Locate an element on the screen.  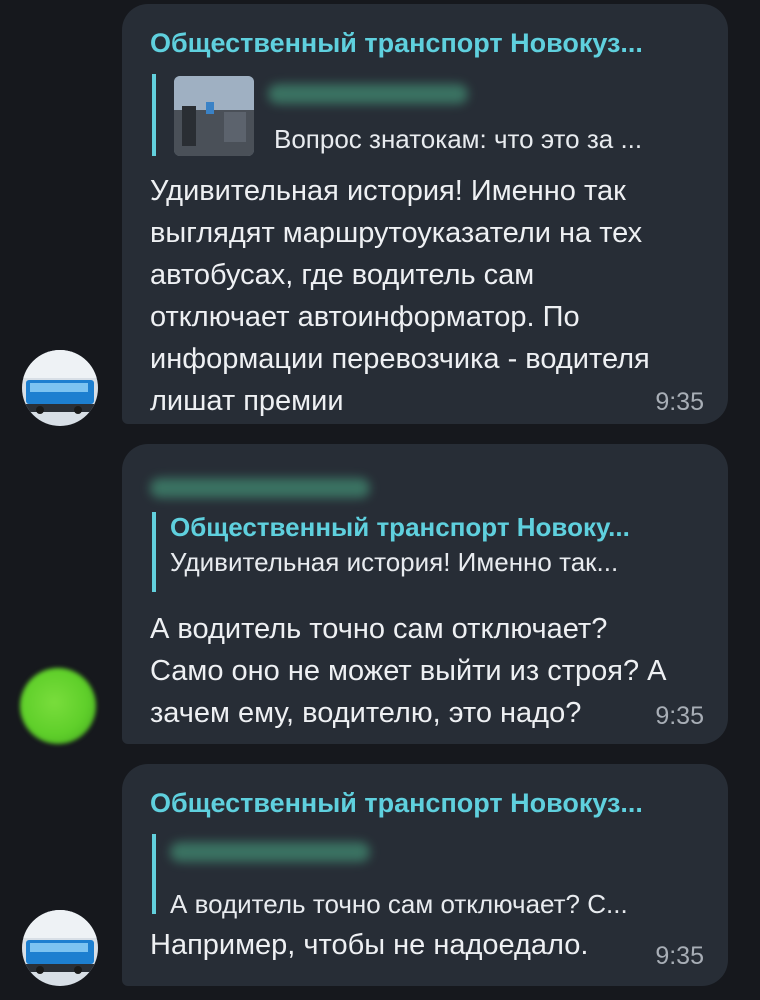
green-avatar is located at coordinates (58, 706).